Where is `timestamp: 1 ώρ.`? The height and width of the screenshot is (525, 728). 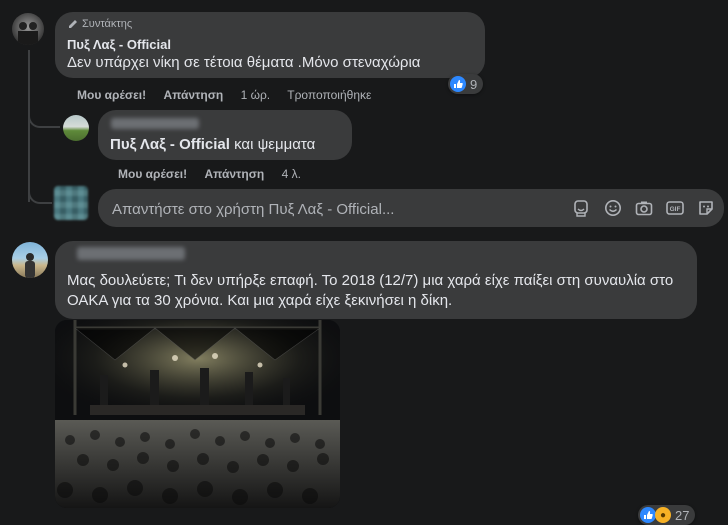 timestamp: 1 ώρ. is located at coordinates (256, 95).